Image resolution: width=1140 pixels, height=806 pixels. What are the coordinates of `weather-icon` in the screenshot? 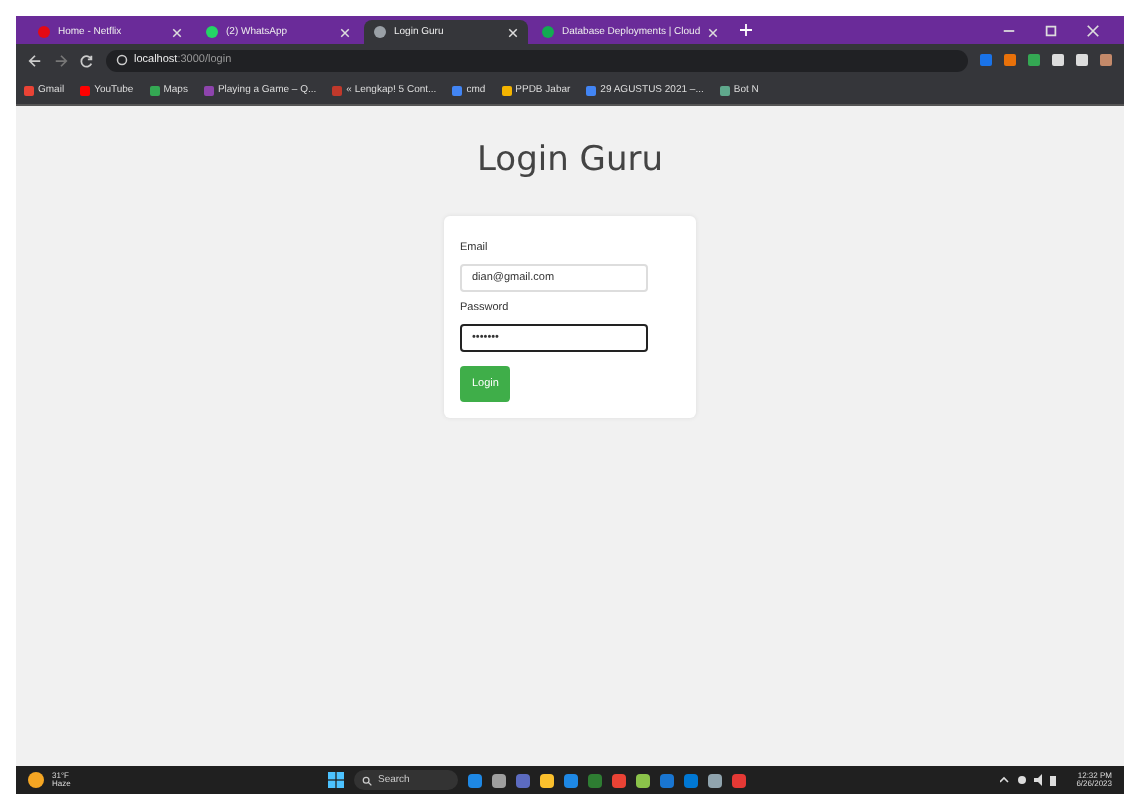 It's located at (36, 780).